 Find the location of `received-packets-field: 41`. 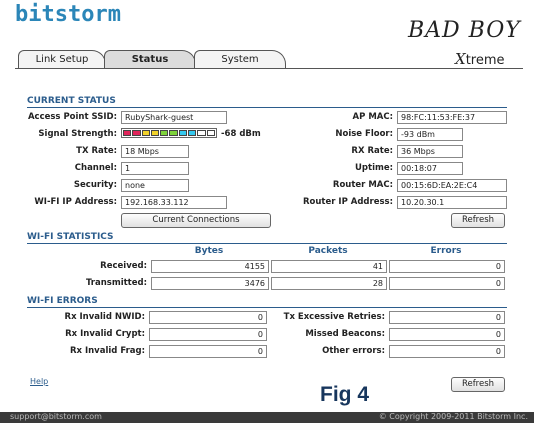

received-packets-field: 41 is located at coordinates (329, 266).